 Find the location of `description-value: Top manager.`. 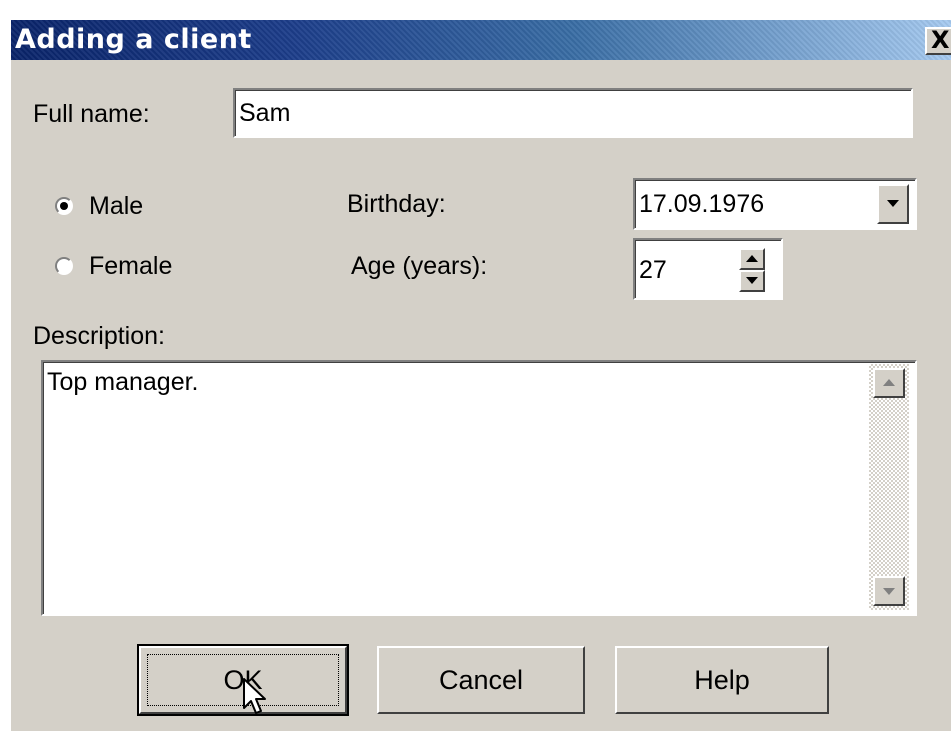

description-value: Top manager. is located at coordinates (123, 382).